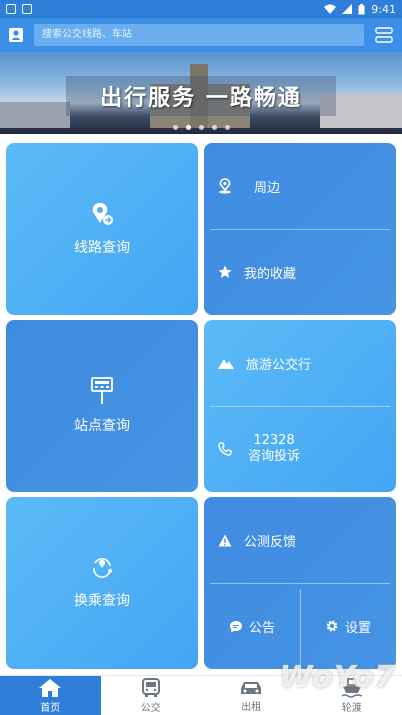 The image size is (402, 715). Describe the element at coordinates (27, 9) in the screenshot. I see `app-notification-icon` at that location.